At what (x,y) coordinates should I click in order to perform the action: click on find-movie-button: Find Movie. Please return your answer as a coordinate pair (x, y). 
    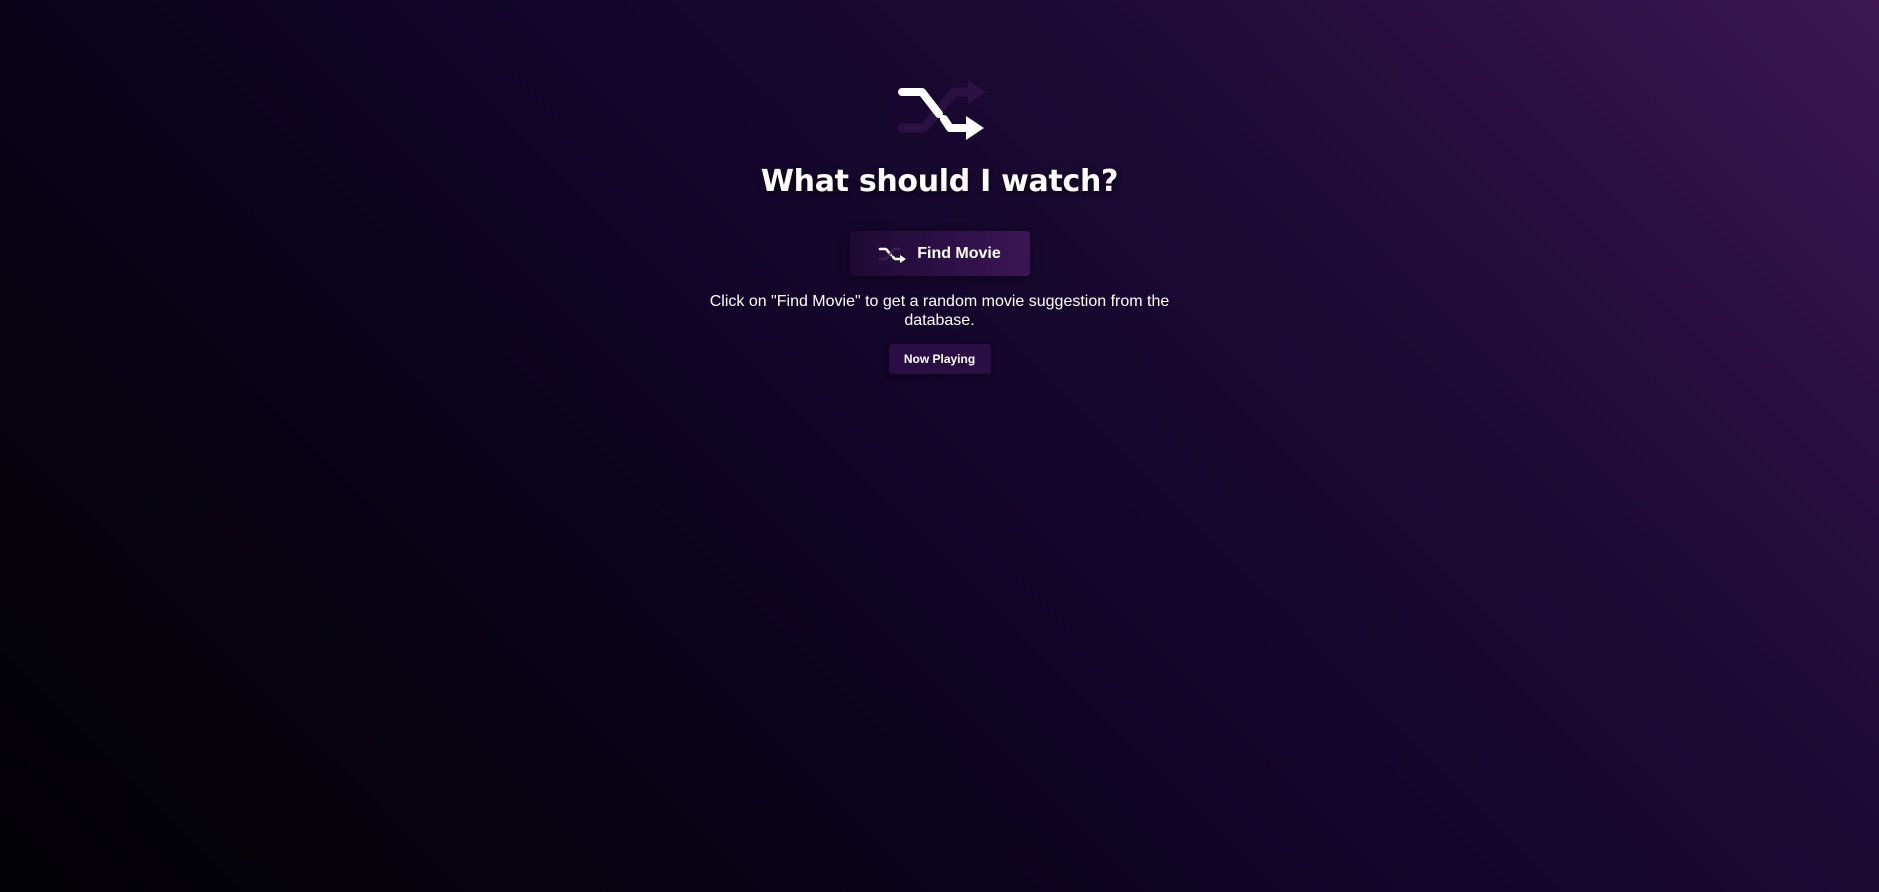
    Looking at the image, I should click on (939, 253).